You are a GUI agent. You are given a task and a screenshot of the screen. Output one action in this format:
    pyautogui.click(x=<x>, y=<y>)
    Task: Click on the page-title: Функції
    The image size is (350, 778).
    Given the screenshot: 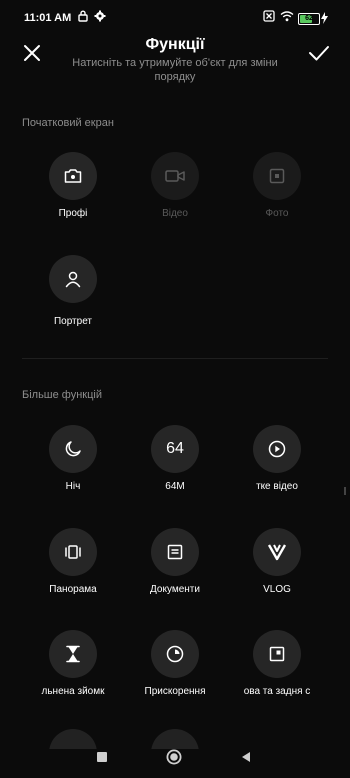 What is the action you would take?
    pyautogui.click(x=175, y=44)
    